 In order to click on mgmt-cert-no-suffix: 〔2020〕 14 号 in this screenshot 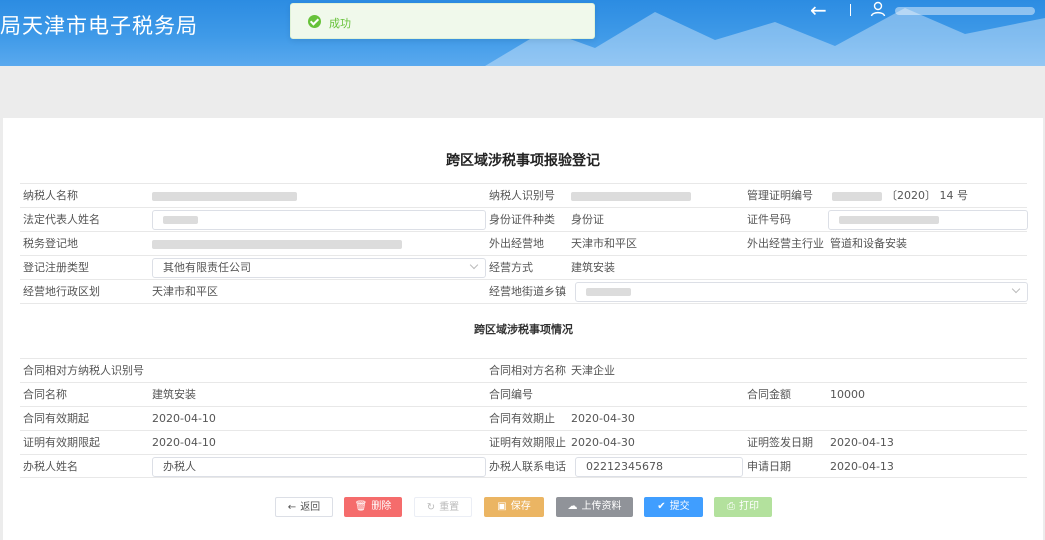, I will do `click(927, 195)`.